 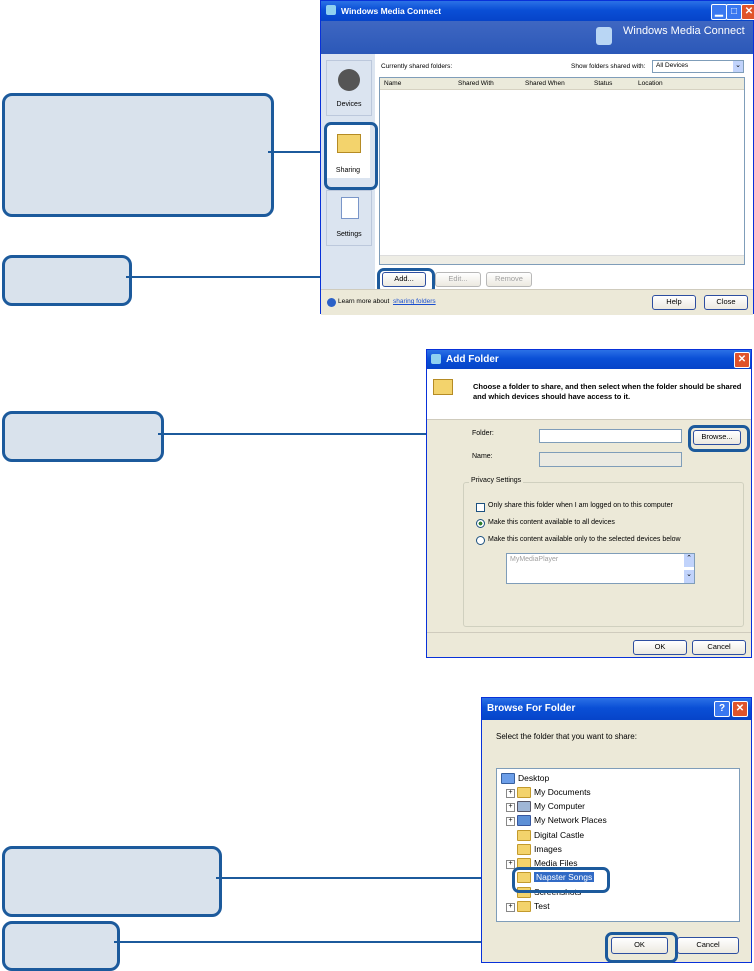 What do you see at coordinates (726, 302) in the screenshot?
I see `close-button: Close` at bounding box center [726, 302].